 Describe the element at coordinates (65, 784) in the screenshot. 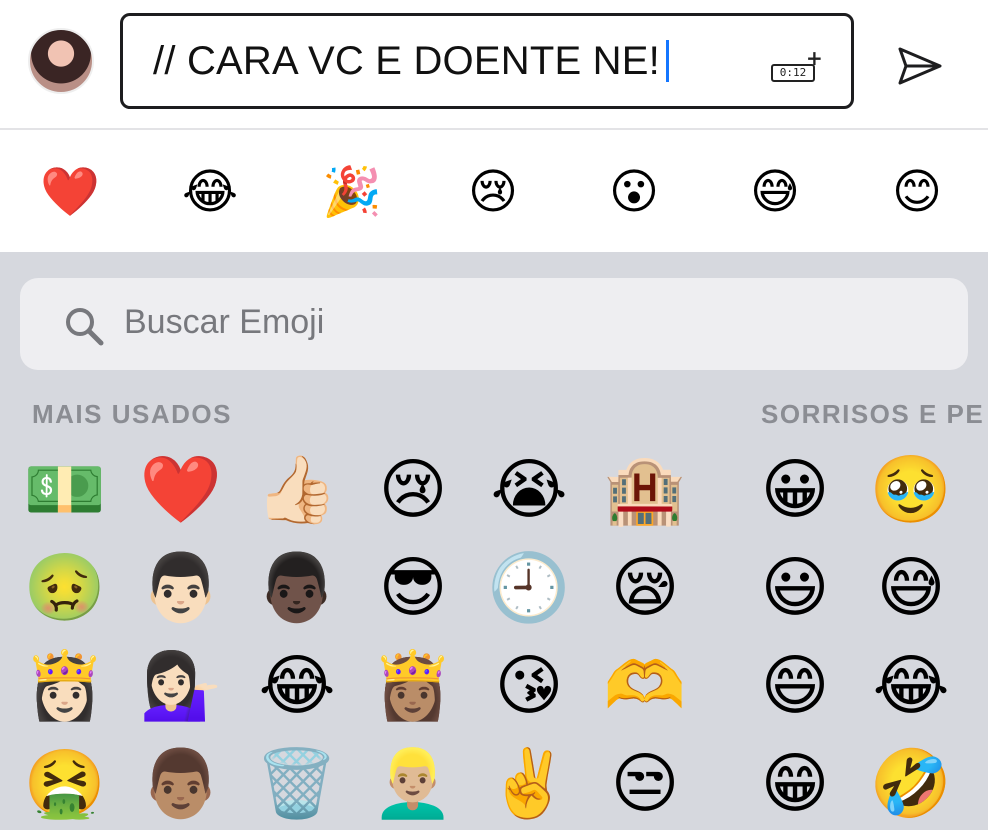

I see `emoji-vomiting: 🤮` at that location.